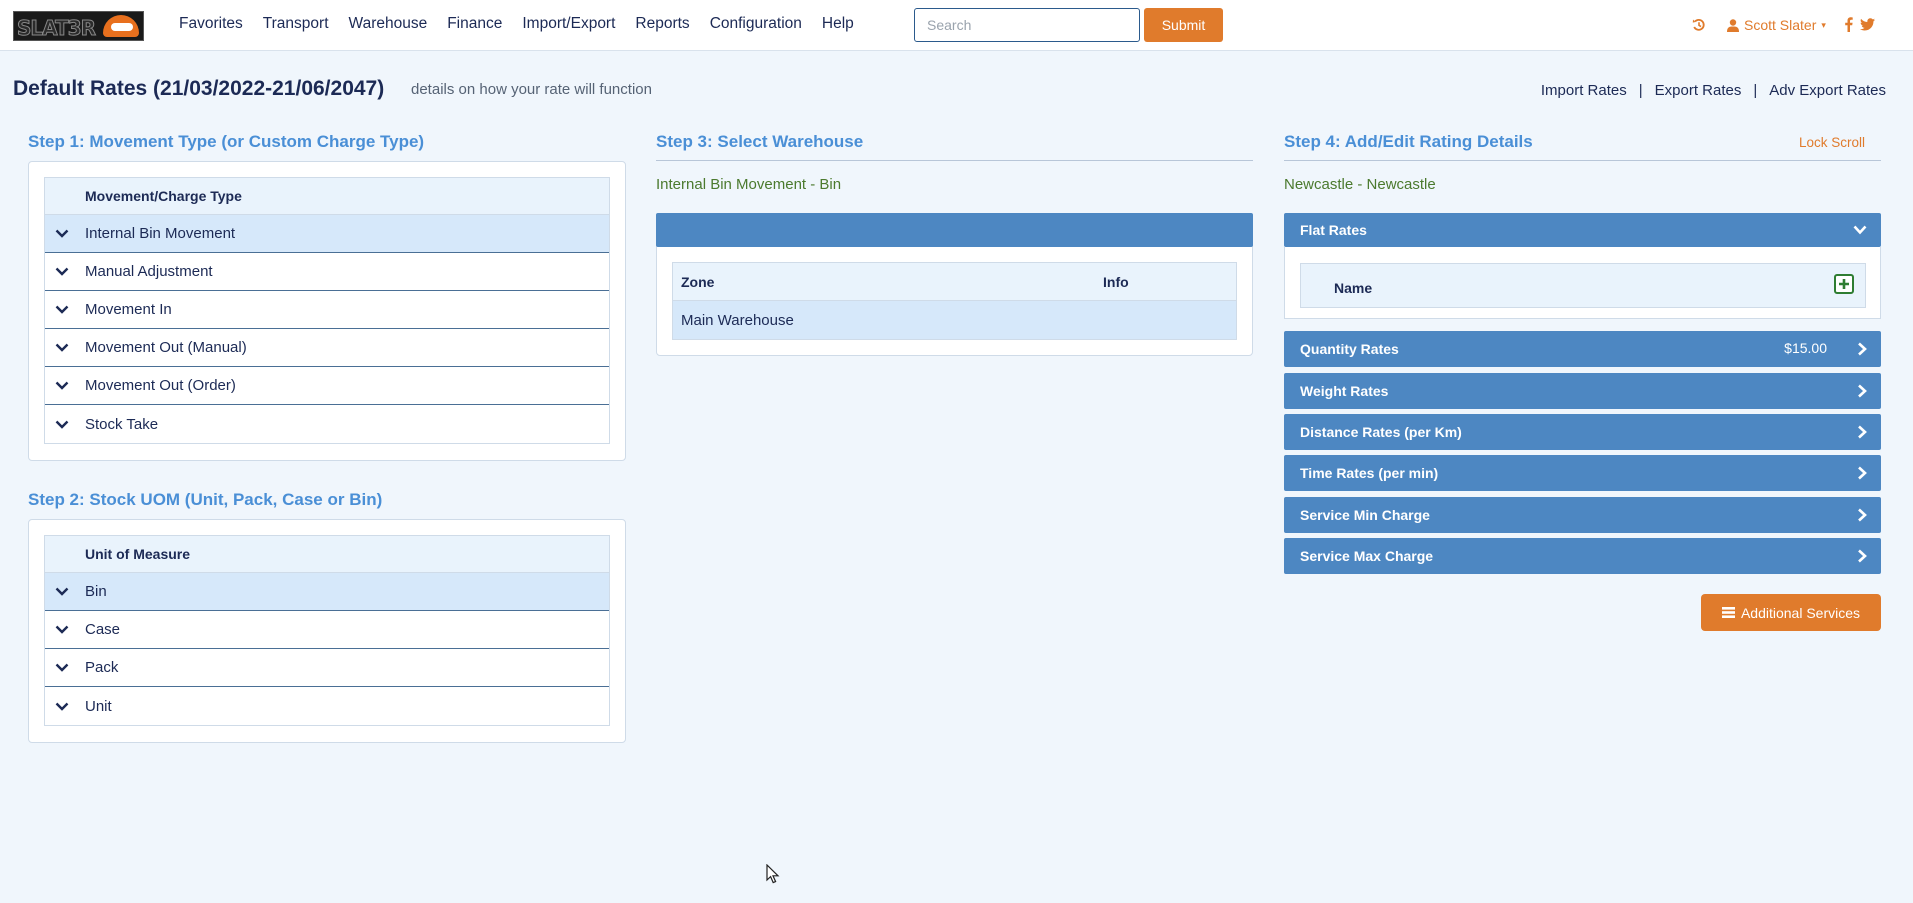 This screenshot has width=1913, height=903. I want to click on flat-rates-body: Name, so click(1582, 283).